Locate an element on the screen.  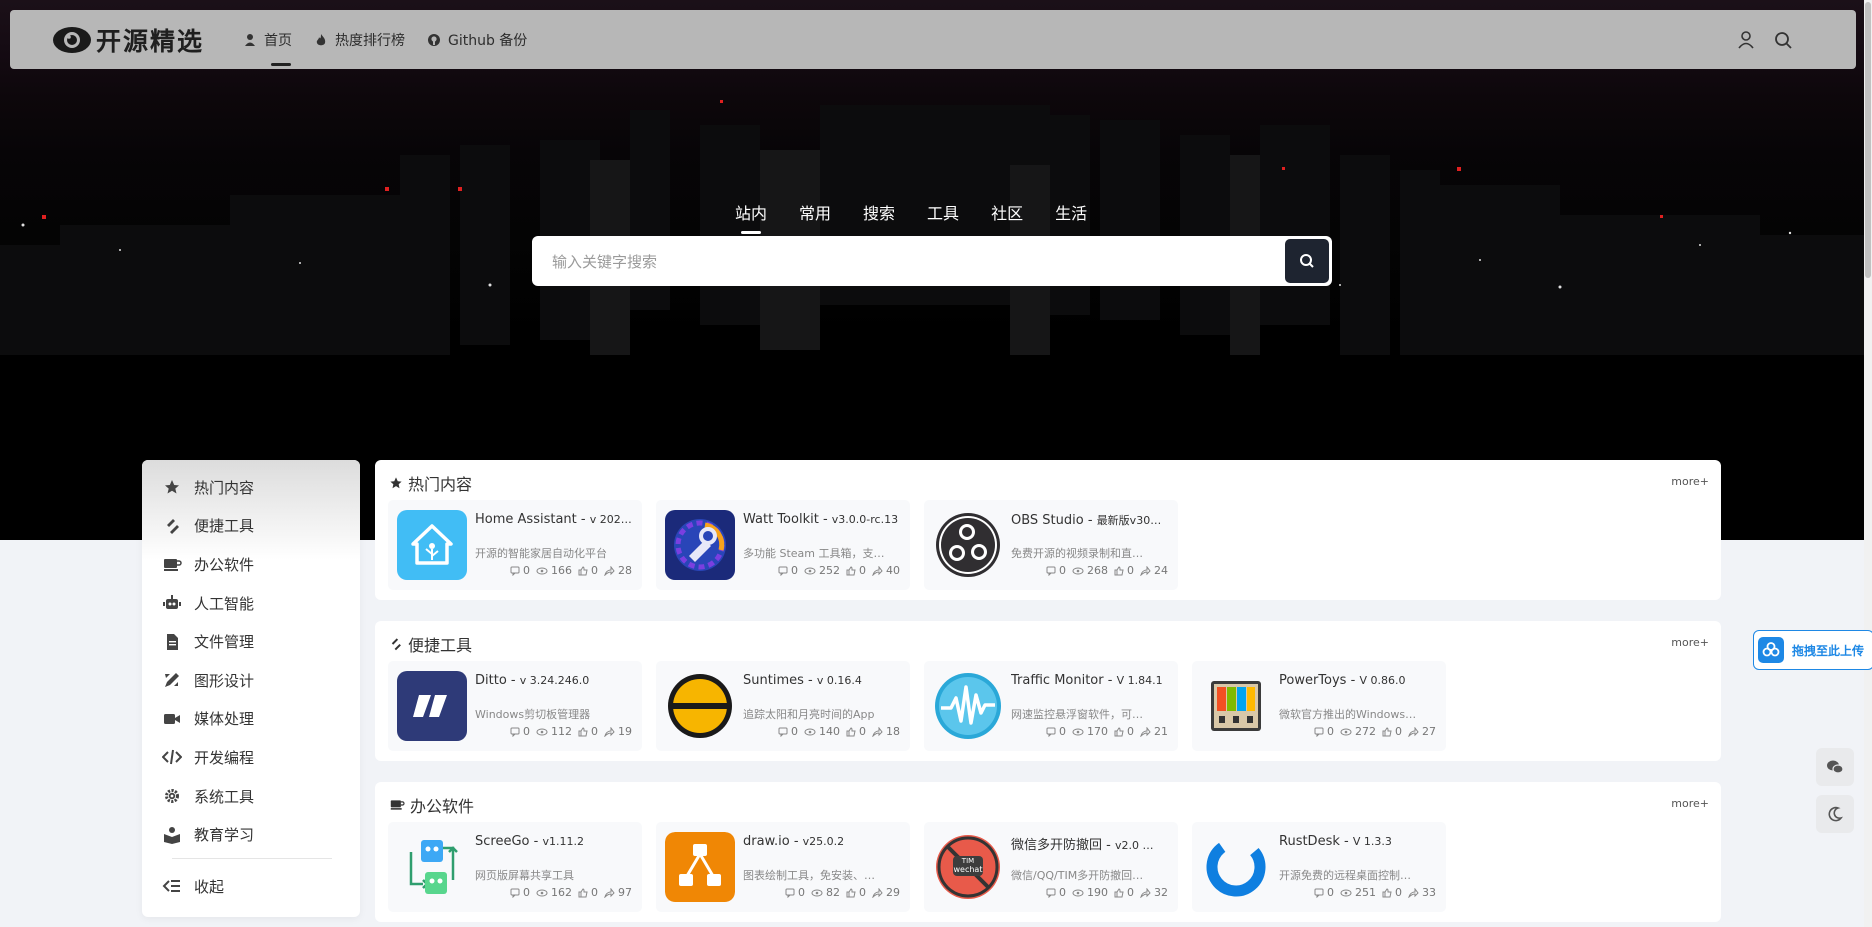
app-version: V 1.3.3 is located at coordinates (1372, 841).